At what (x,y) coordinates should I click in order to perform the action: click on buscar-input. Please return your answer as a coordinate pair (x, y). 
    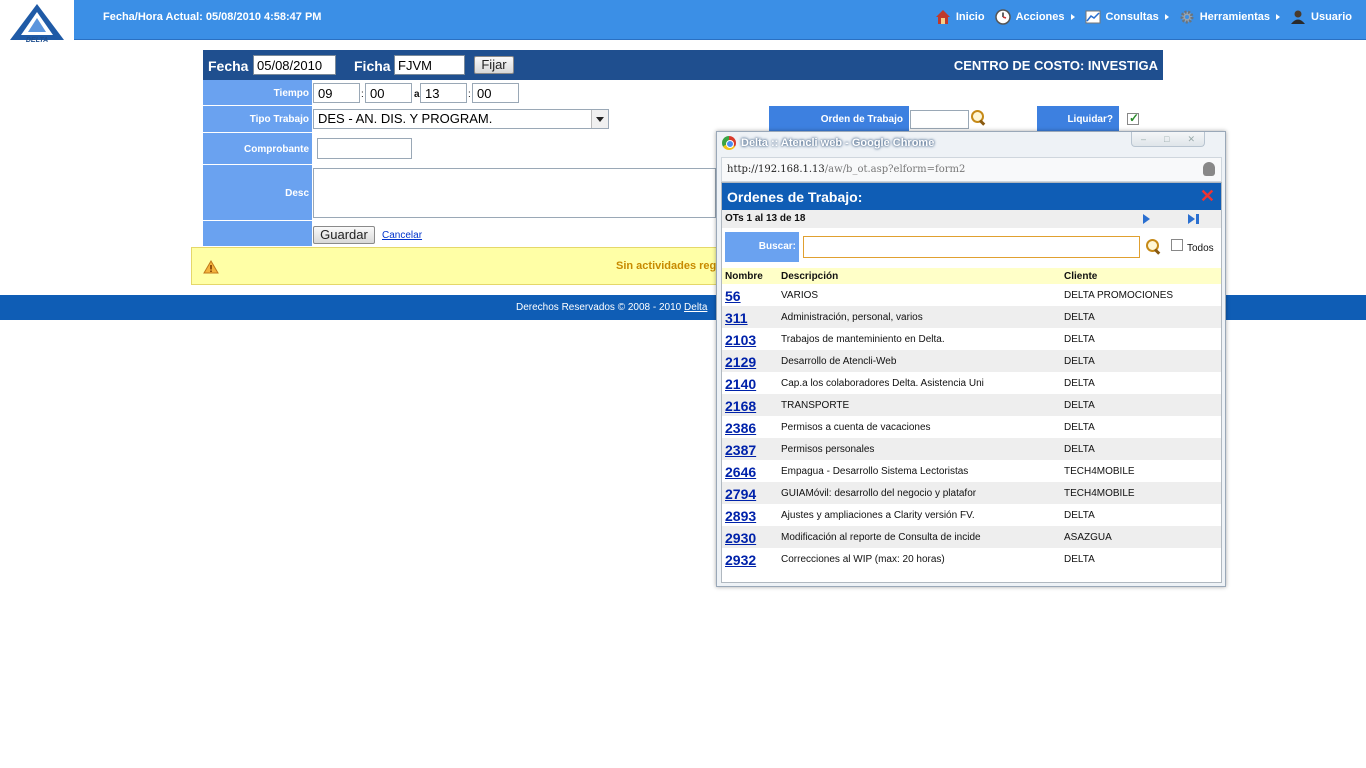
    Looking at the image, I should click on (971, 247).